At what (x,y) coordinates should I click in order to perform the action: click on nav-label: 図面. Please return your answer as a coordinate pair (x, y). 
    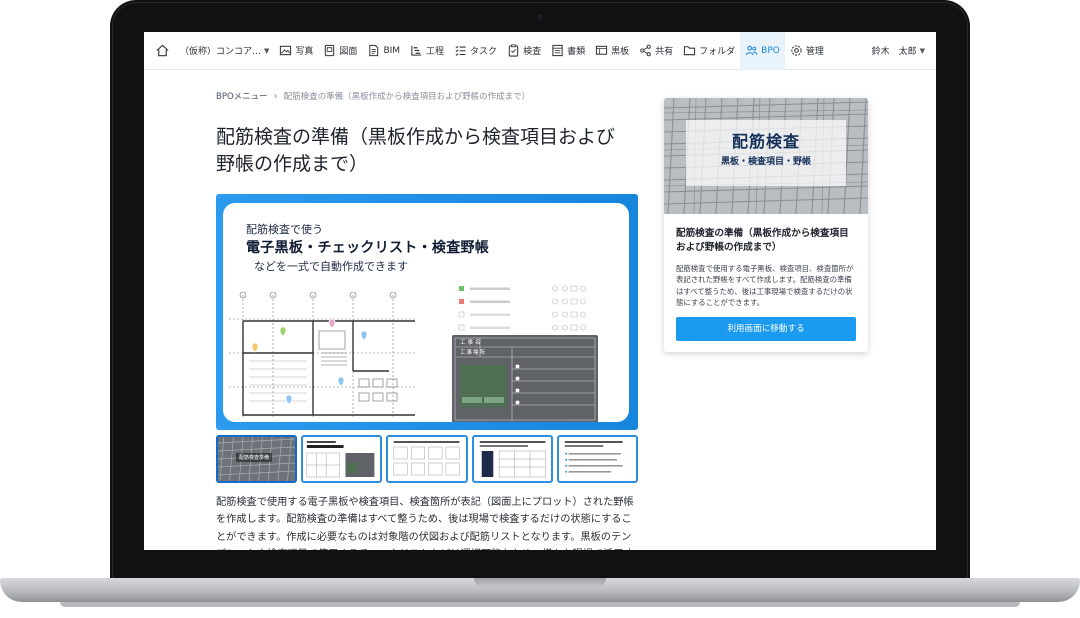
    Looking at the image, I should click on (348, 52).